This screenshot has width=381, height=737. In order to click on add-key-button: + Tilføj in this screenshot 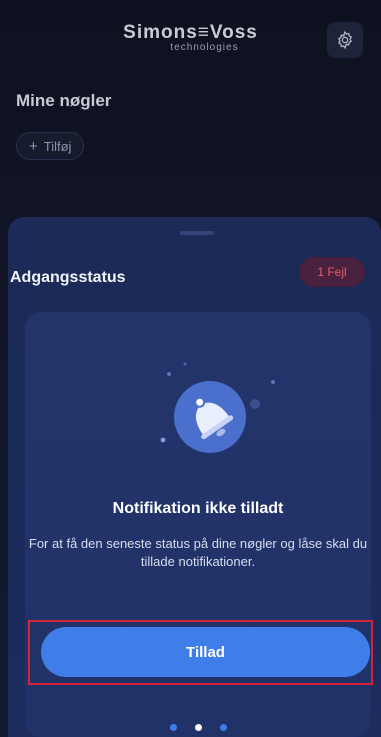, I will do `click(50, 146)`.